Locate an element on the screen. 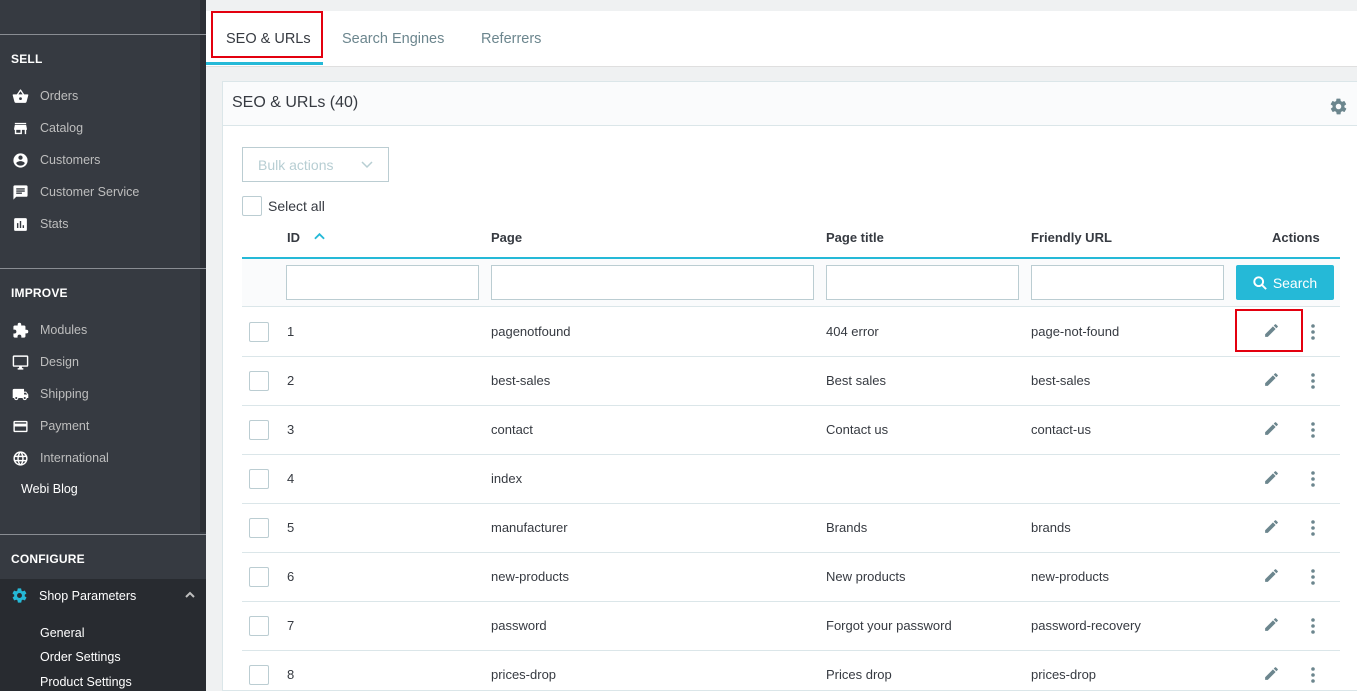 This screenshot has width=1357, height=691. sidebar-item-shop-parameters: Shop Parameters is located at coordinates (103, 595).